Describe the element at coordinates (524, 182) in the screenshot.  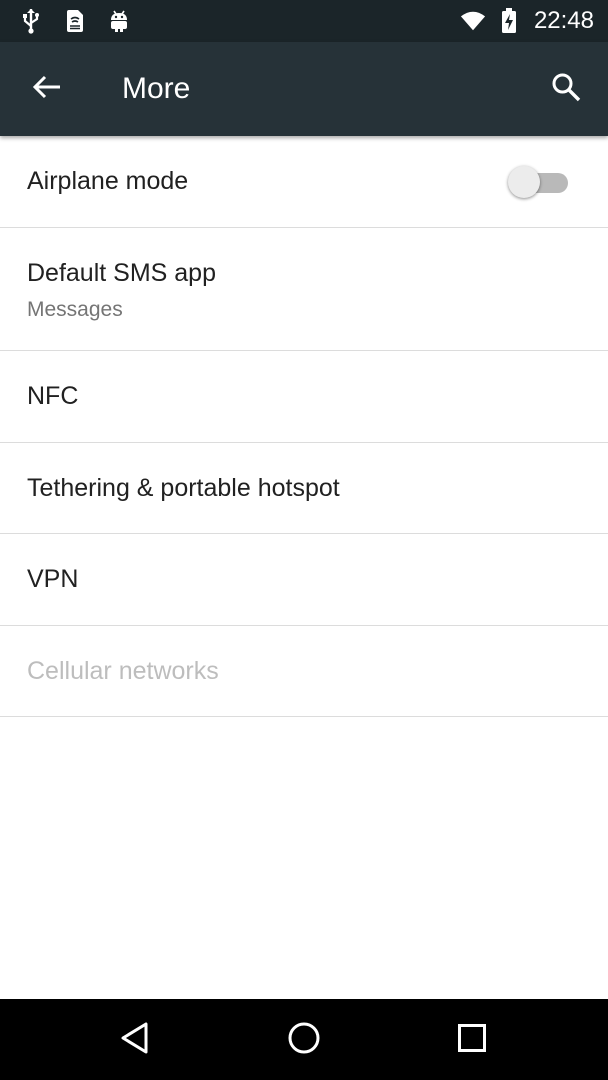
I see `toggle-thumb` at that location.